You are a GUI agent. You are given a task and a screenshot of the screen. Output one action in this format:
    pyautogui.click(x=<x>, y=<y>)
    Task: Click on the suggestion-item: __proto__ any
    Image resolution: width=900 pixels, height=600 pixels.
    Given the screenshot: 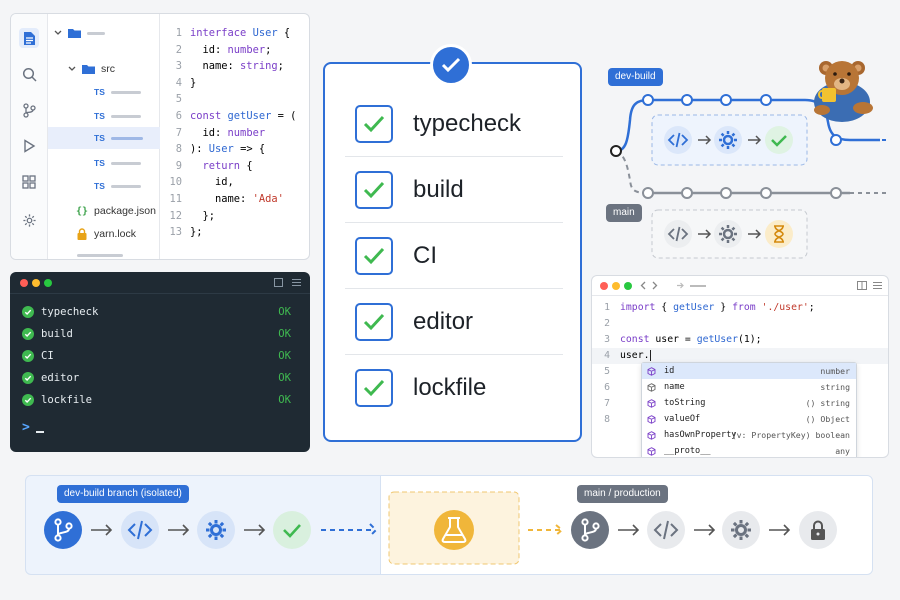 What is the action you would take?
    pyautogui.click(x=749, y=450)
    